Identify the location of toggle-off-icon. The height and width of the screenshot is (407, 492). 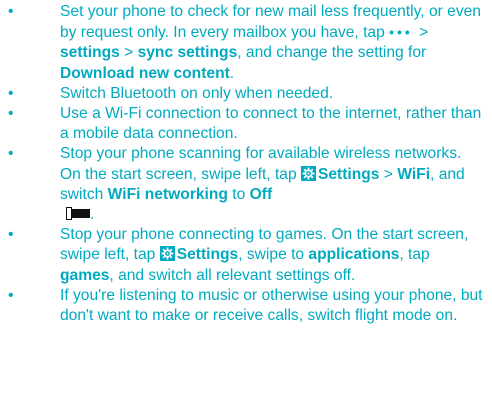
(78, 214).